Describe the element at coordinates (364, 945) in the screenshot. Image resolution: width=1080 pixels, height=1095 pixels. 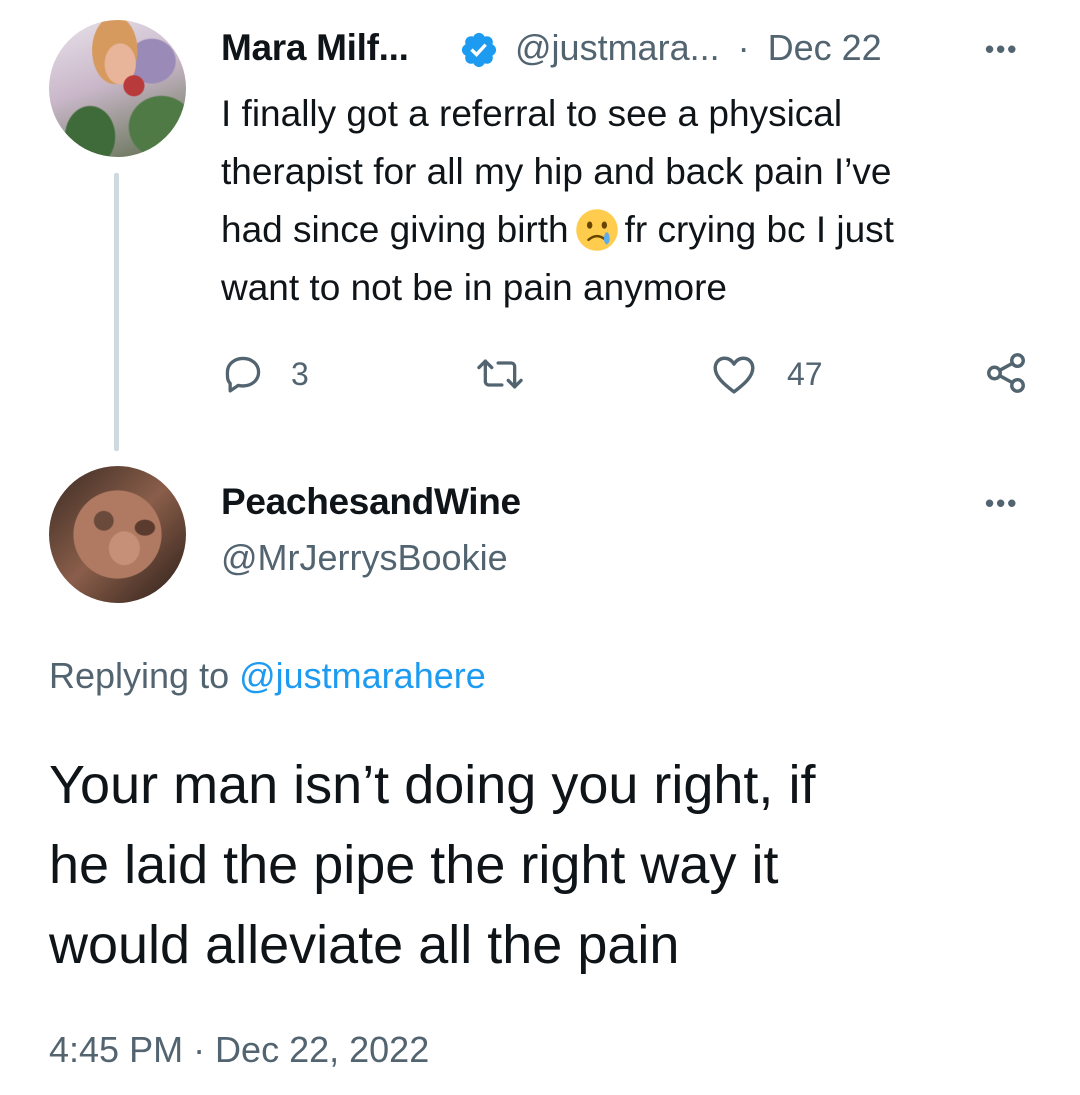
I see `reply-text-line-3: would alleviate all the pain` at that location.